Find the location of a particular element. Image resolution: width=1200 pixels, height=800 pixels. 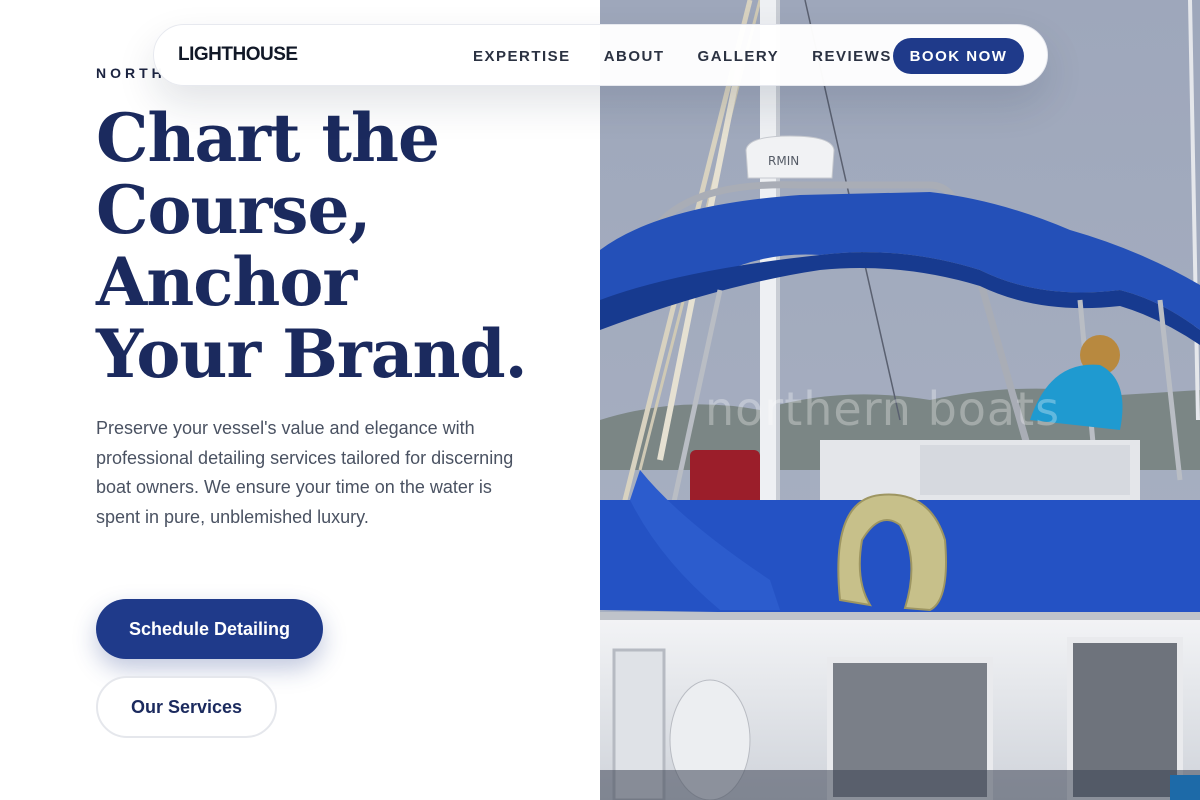

headline-line: Chart the is located at coordinates (268, 138).